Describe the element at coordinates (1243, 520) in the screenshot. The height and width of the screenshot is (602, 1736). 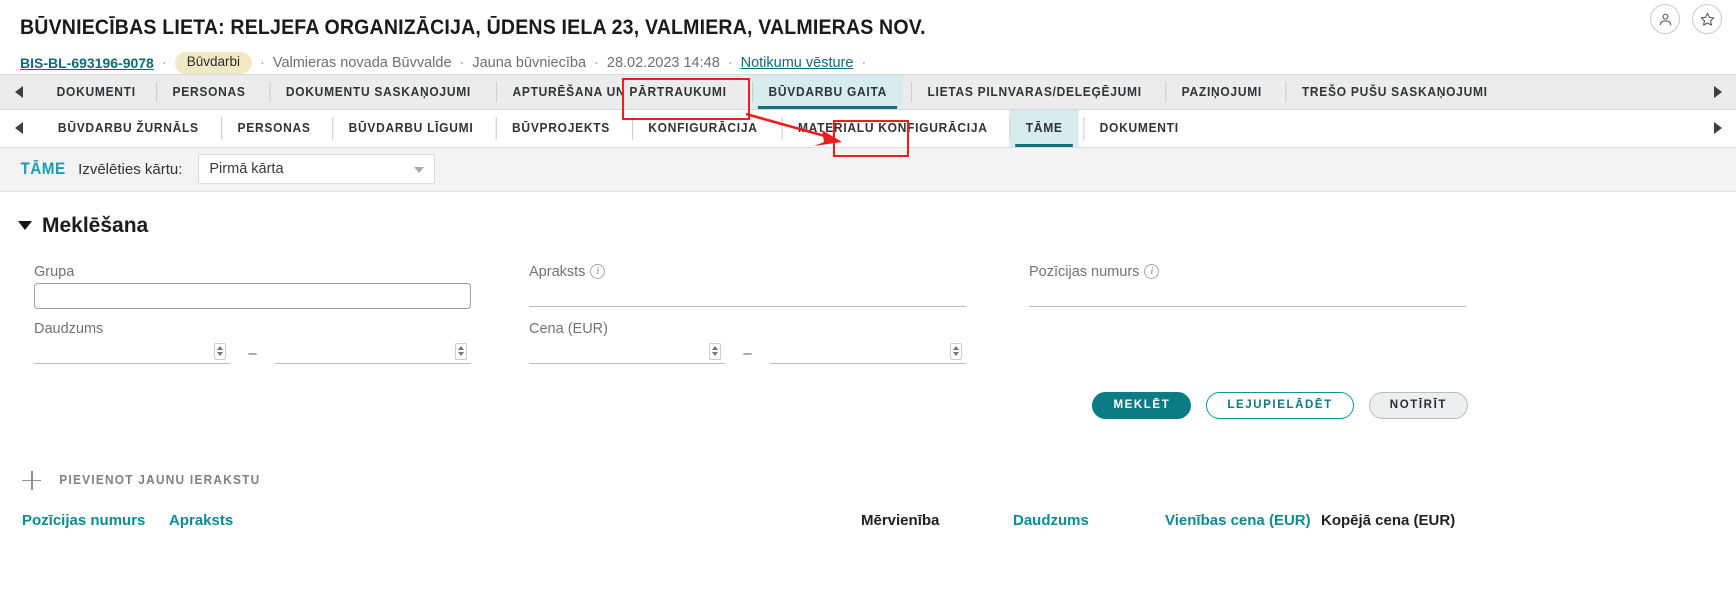
I see `column-header-vienibas-cena: Vienības cena (EUR)` at that location.